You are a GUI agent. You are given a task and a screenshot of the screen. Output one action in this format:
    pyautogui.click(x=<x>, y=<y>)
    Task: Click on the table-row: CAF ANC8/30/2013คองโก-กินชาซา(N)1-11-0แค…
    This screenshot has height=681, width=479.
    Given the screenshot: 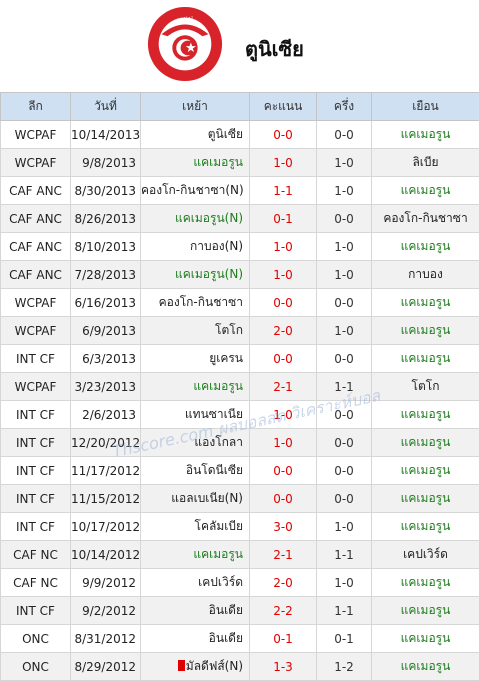 What is the action you would take?
    pyautogui.click(x=240, y=191)
    